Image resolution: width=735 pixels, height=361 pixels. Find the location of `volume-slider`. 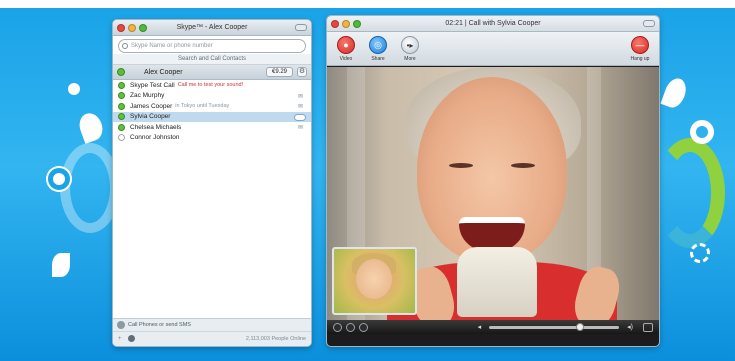

volume-slider is located at coordinates (554, 326).